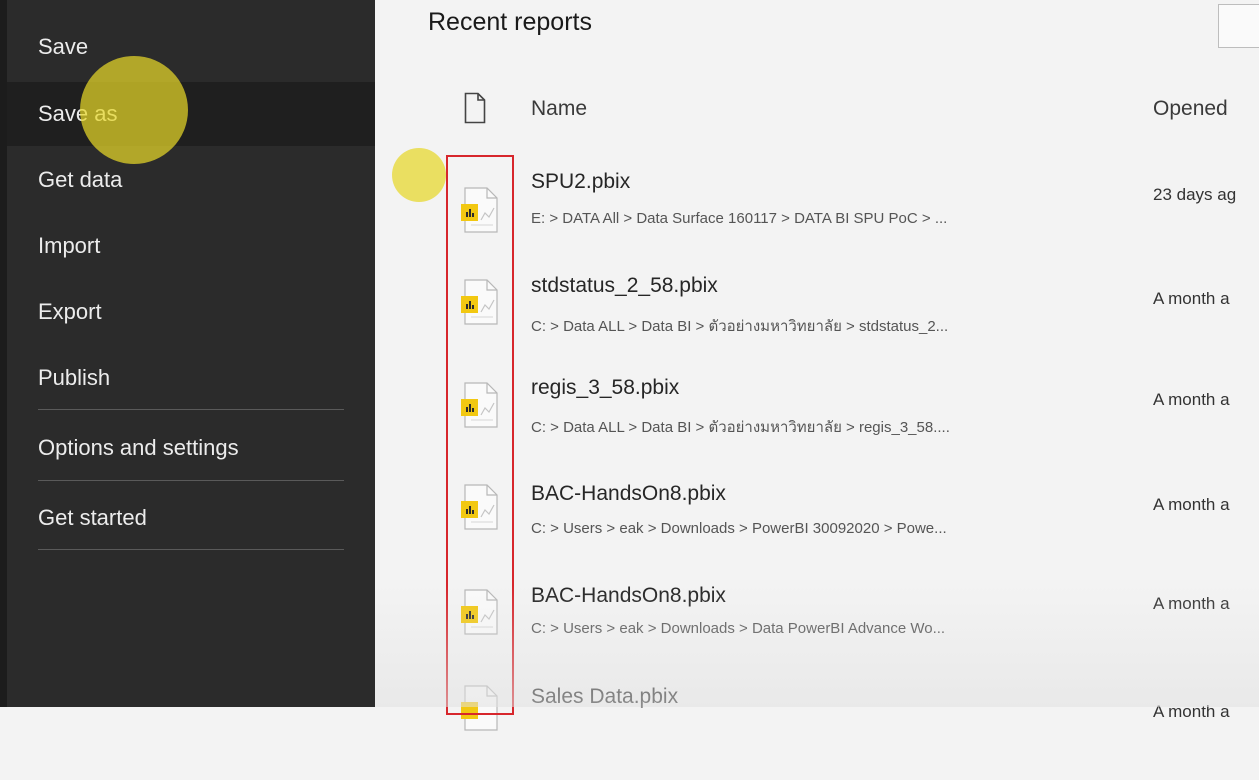 The image size is (1259, 780). I want to click on column-header-name: Name, so click(559, 109).